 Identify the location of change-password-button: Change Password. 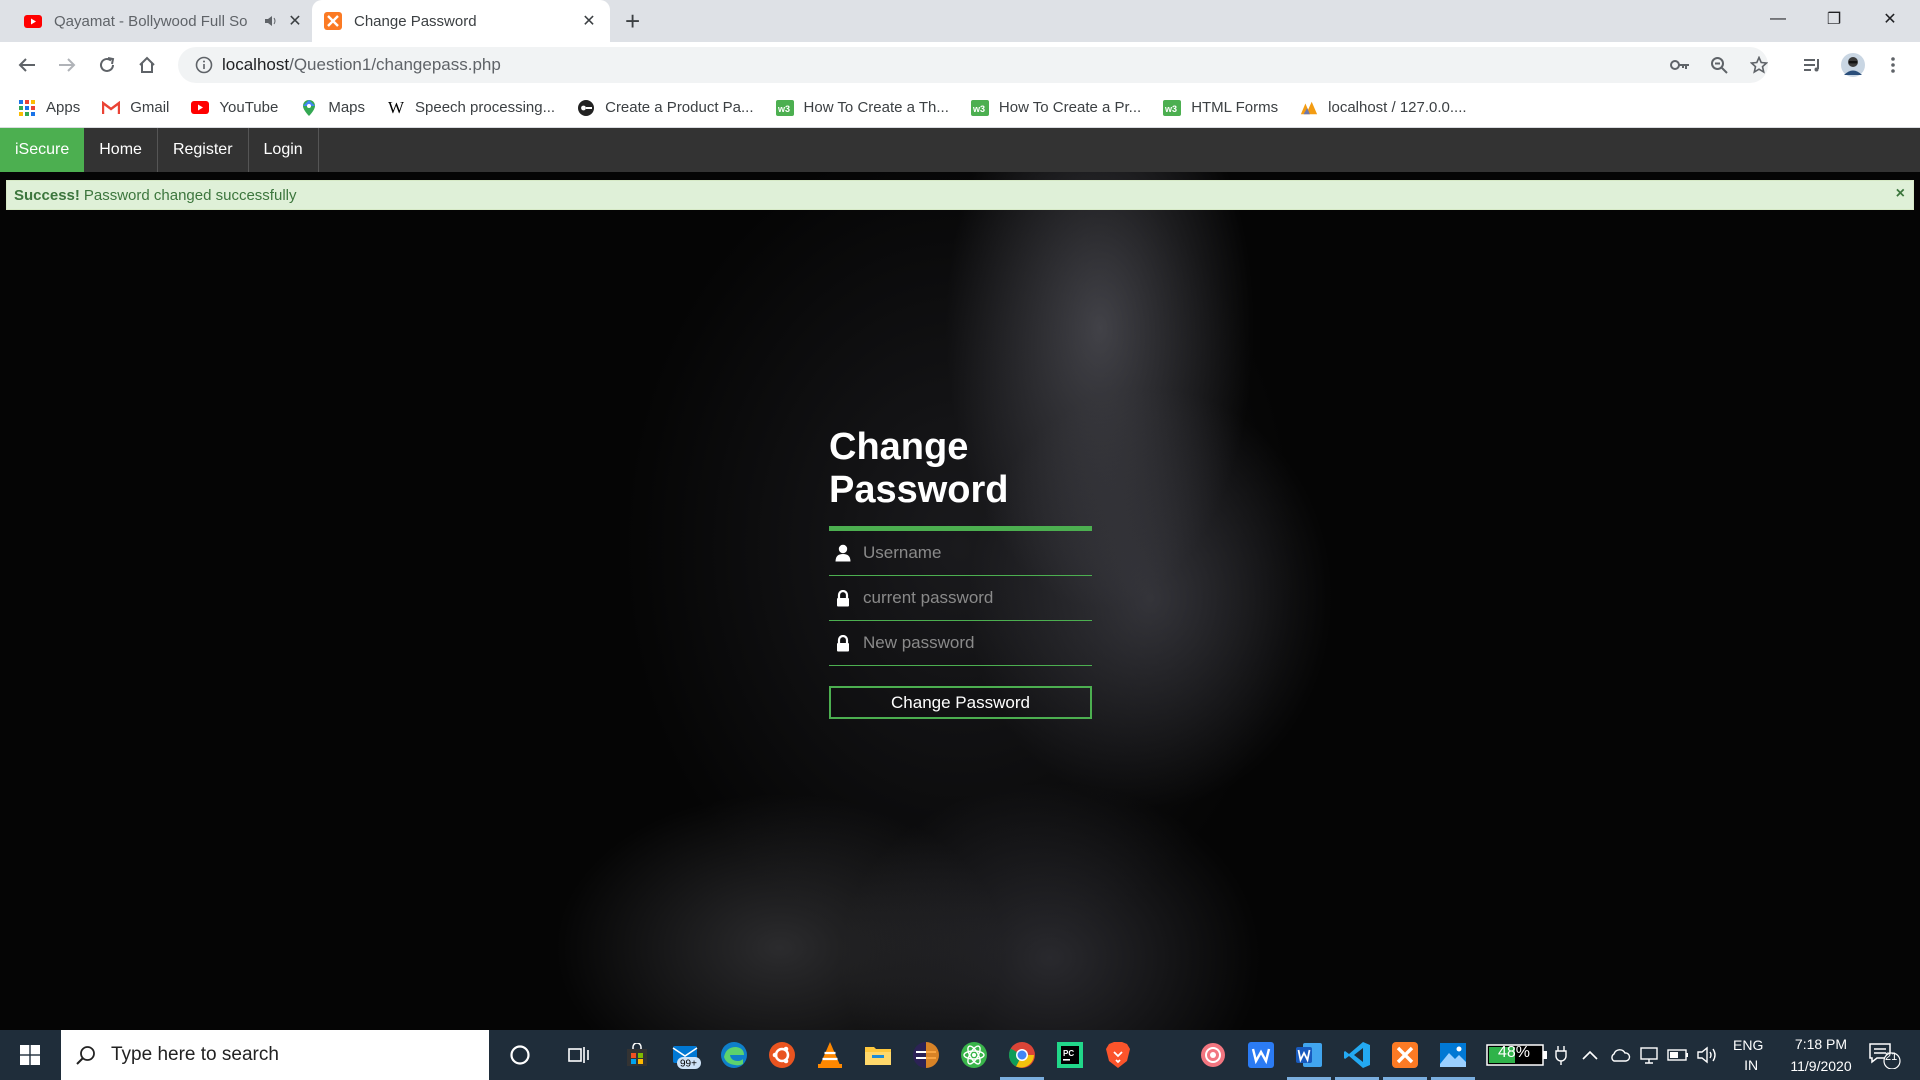
(960, 702).